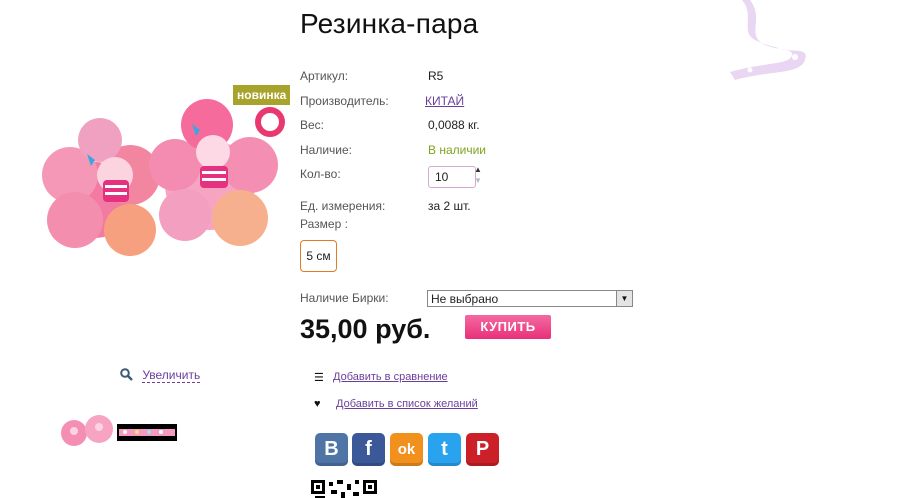 The width and height of the screenshot is (902, 498). I want to click on chevron-down-icon: ▼, so click(624, 298).